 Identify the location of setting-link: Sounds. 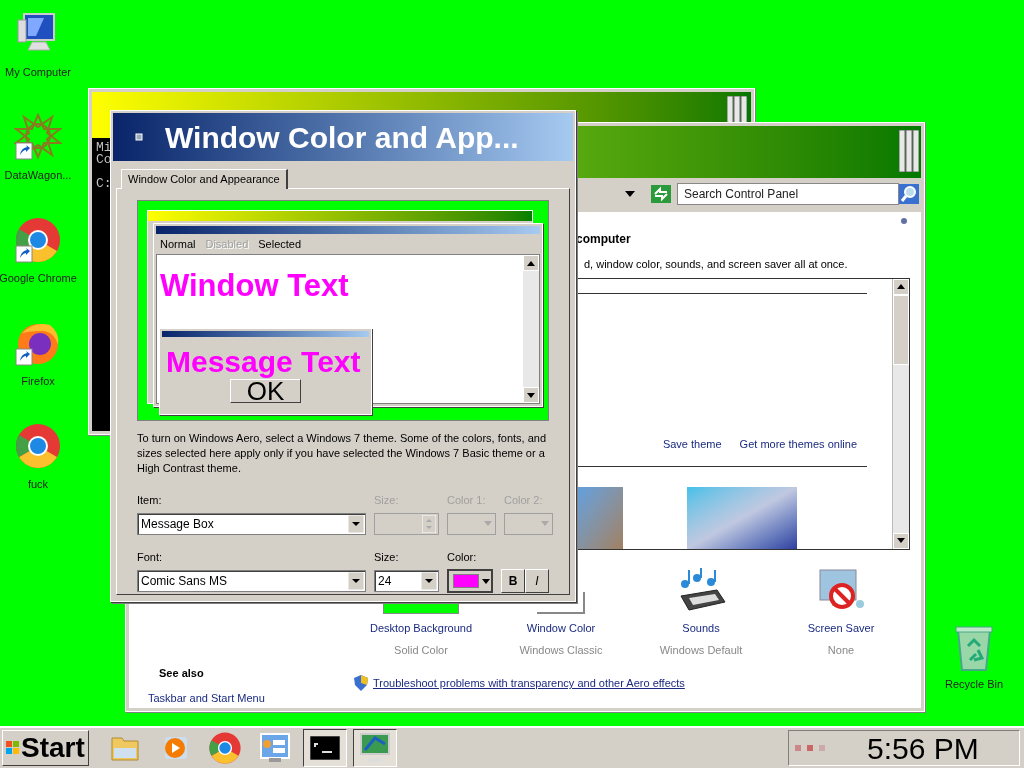
(701, 628).